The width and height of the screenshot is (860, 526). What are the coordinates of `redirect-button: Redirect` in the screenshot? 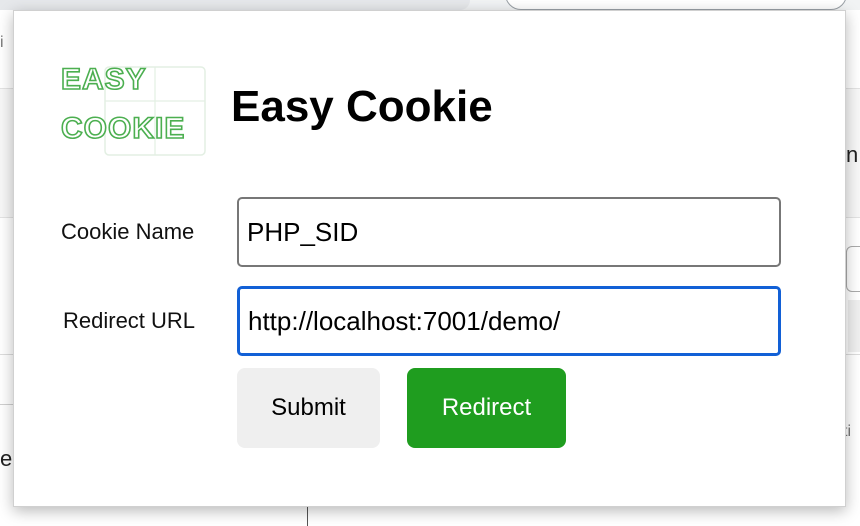 It's located at (486, 408).